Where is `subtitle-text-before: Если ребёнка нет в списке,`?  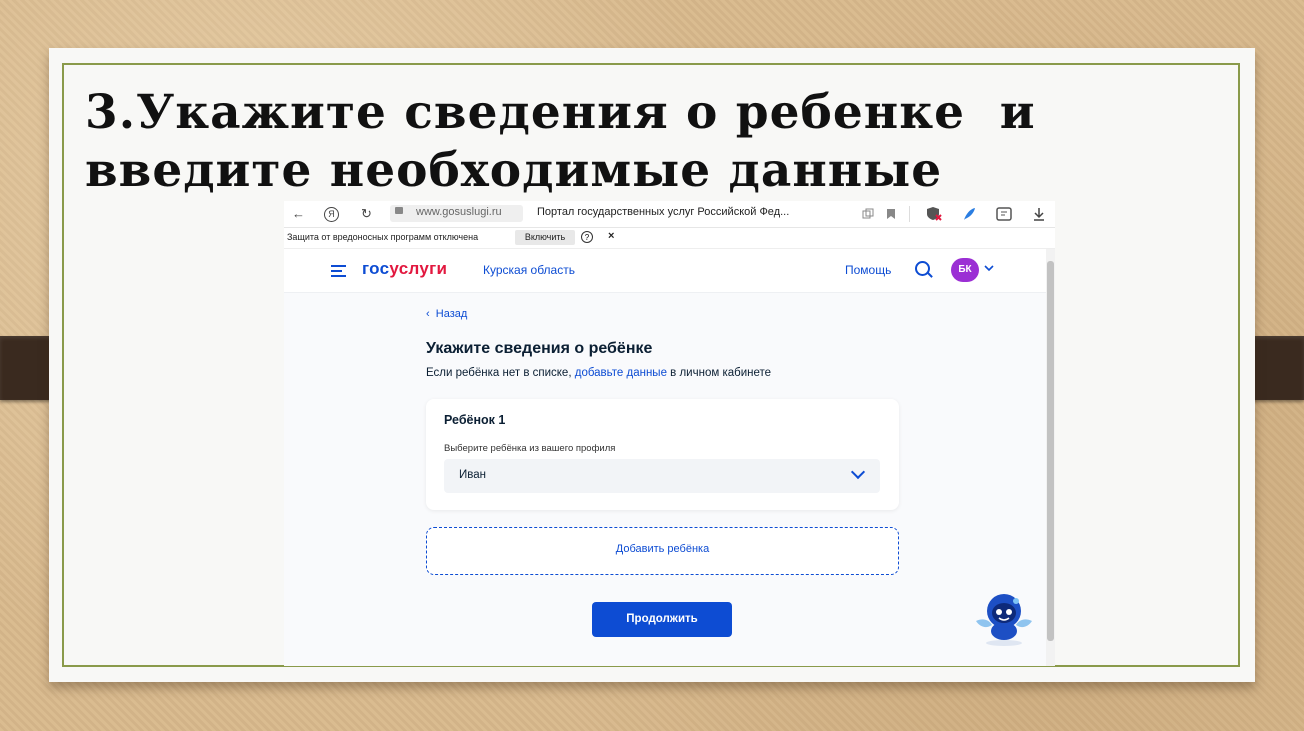 subtitle-text-before: Если ребёнка нет в списке, is located at coordinates (500, 373).